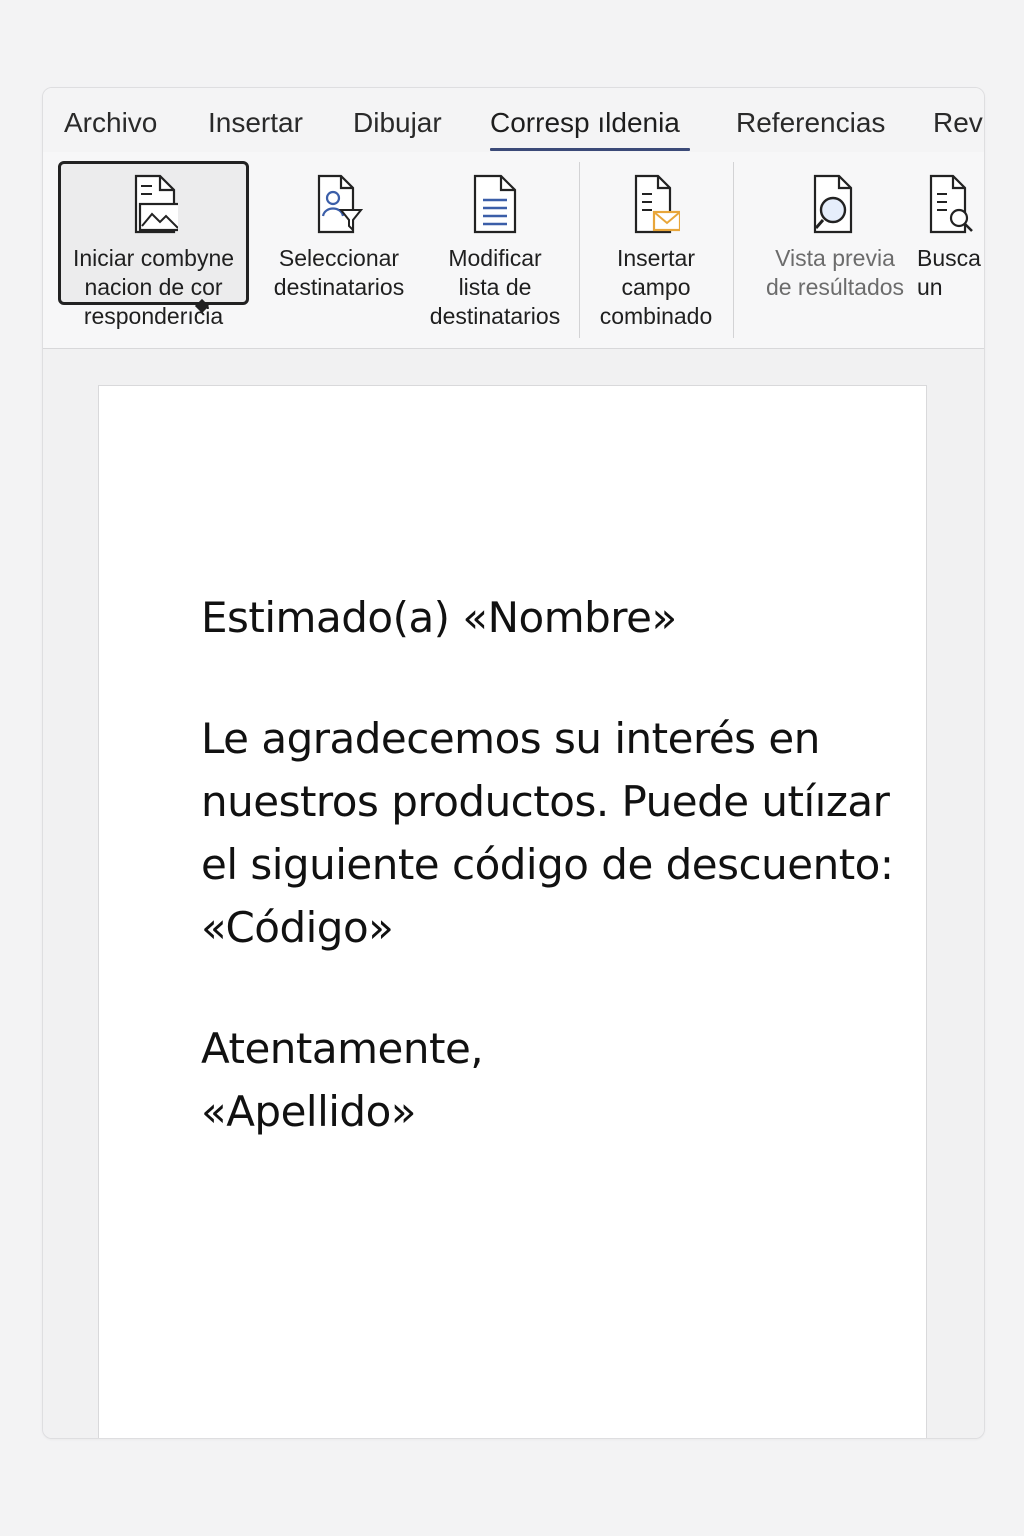  I want to click on edit-recipient-list-button: Modificar lista de destinatarios, so click(495, 247).